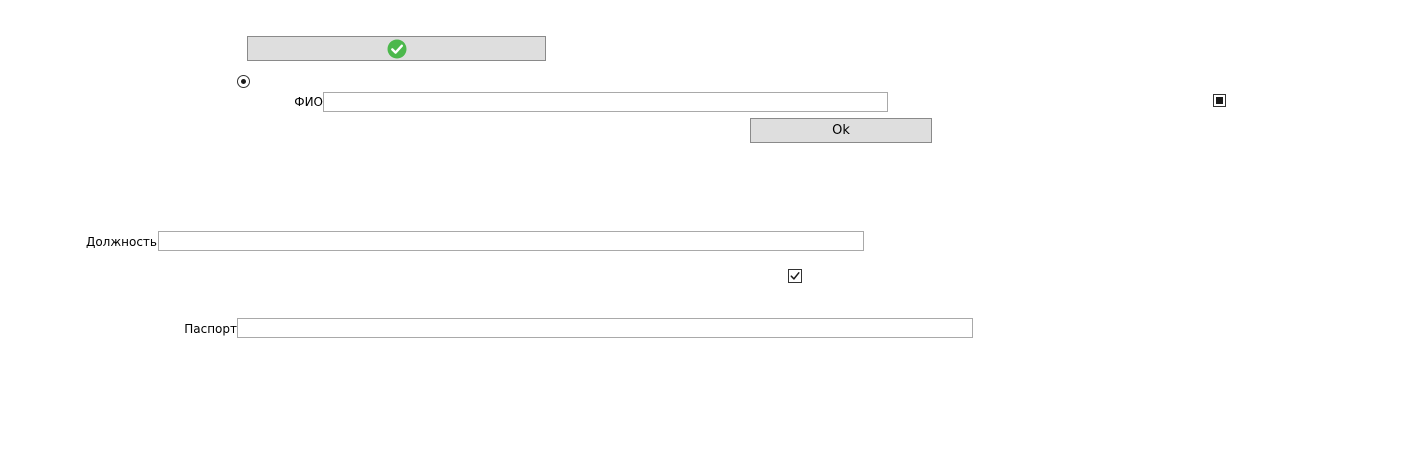 This screenshot has height=455, width=1428. I want to click on check-circle-icon, so click(396, 48).